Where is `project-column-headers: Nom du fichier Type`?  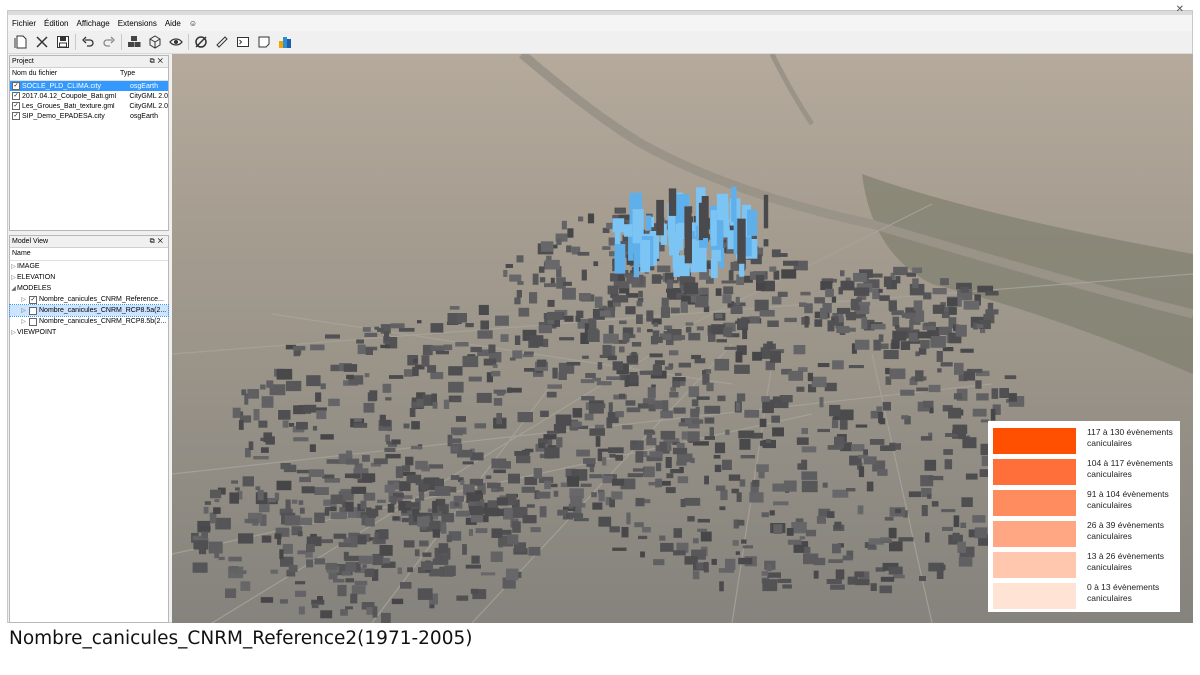
project-column-headers: Nom du fichier Type is located at coordinates (89, 74).